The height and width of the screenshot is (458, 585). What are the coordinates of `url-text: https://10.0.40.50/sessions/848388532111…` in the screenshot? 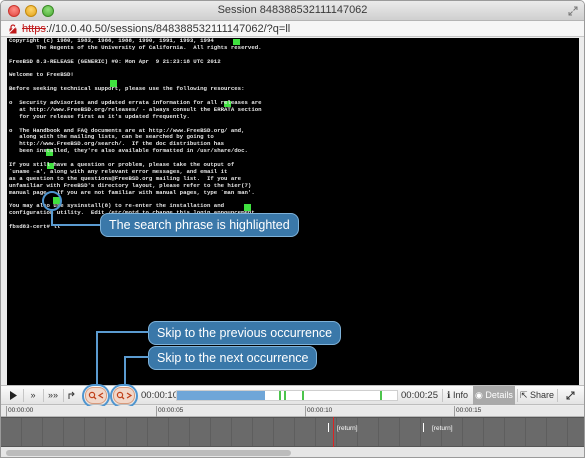 It's located at (156, 29).